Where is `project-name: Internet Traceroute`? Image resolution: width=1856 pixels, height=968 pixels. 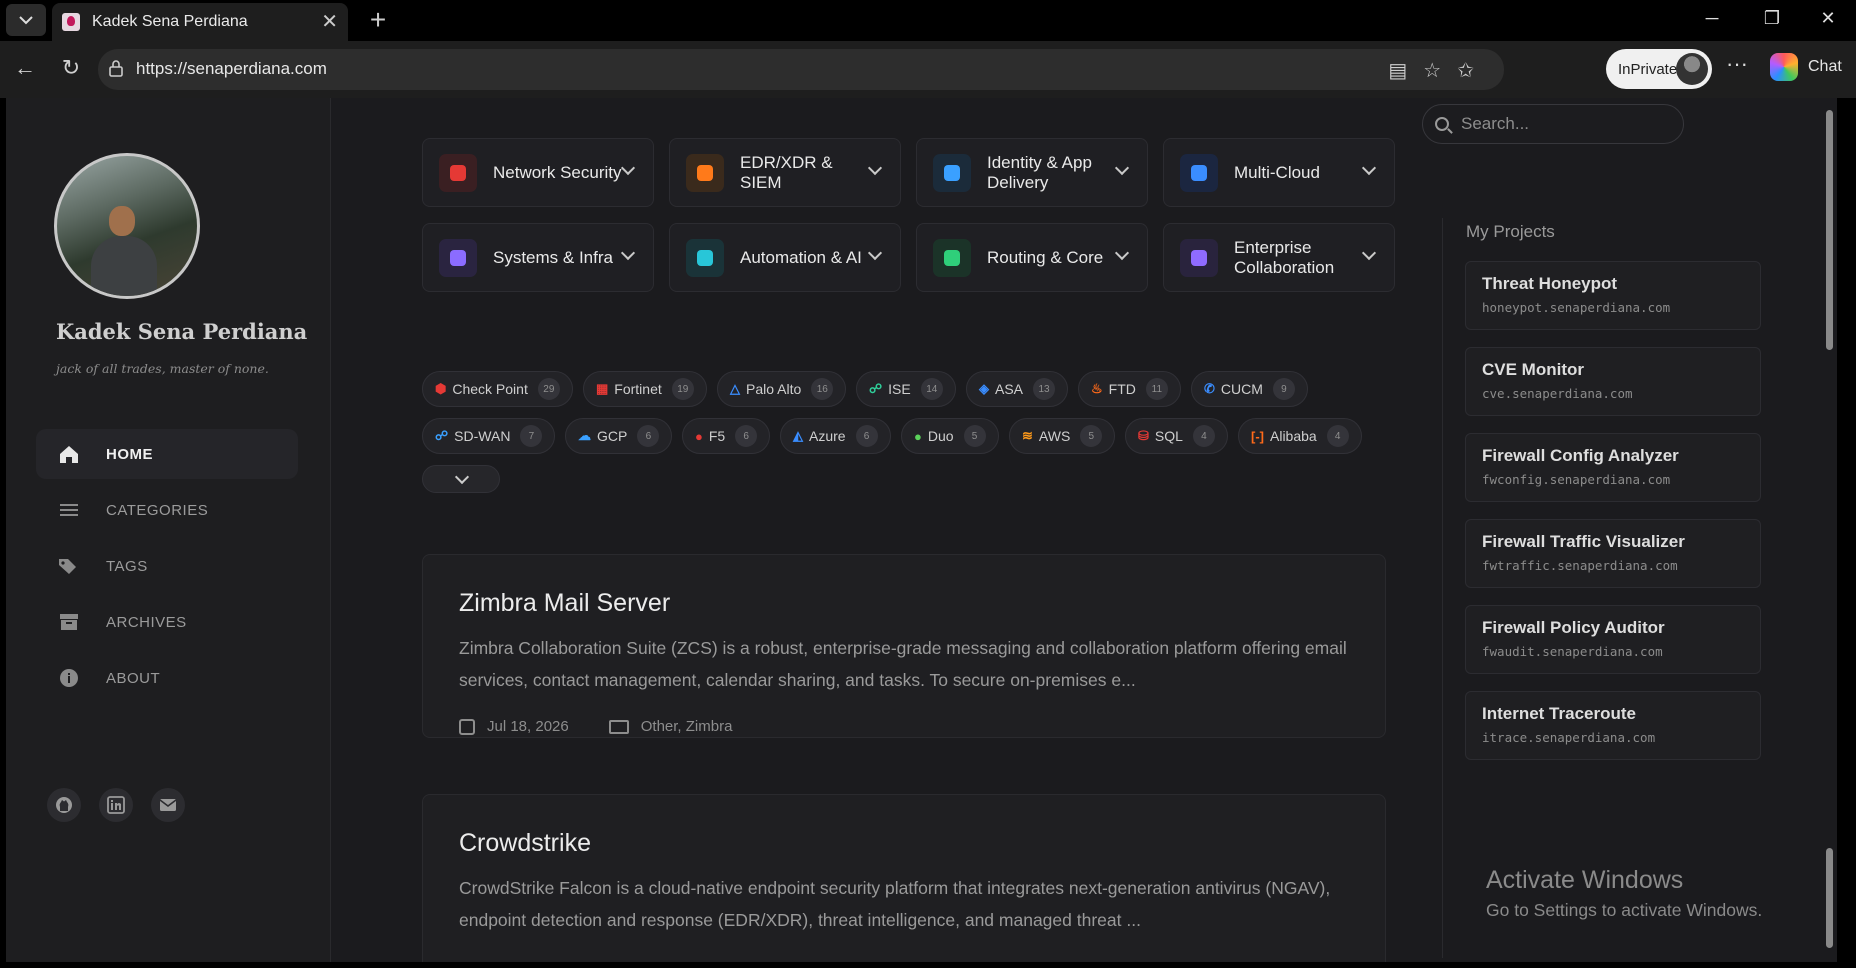 project-name: Internet Traceroute is located at coordinates (1559, 713).